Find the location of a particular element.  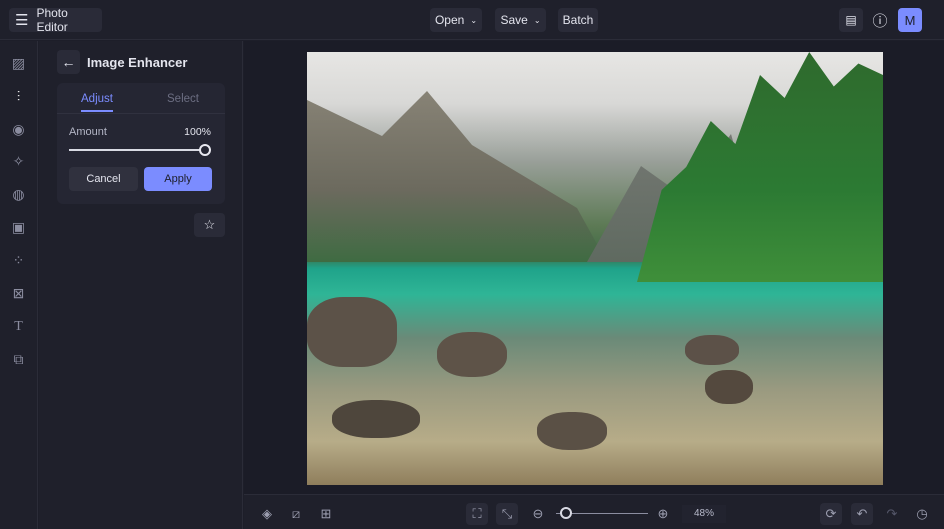

resize-icon: ⧄ is located at coordinates (296, 514).